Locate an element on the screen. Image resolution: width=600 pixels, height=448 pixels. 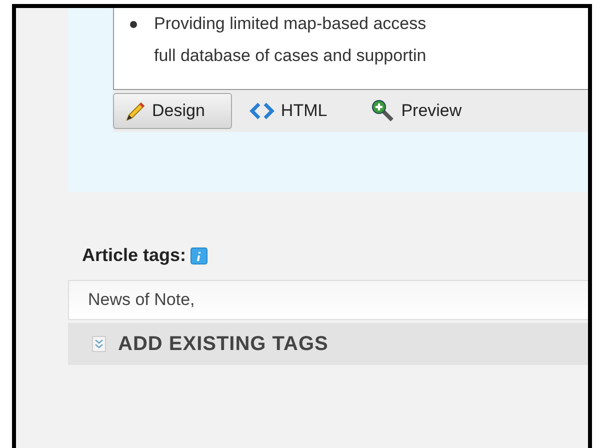
bullet-icon is located at coordinates (133, 24).